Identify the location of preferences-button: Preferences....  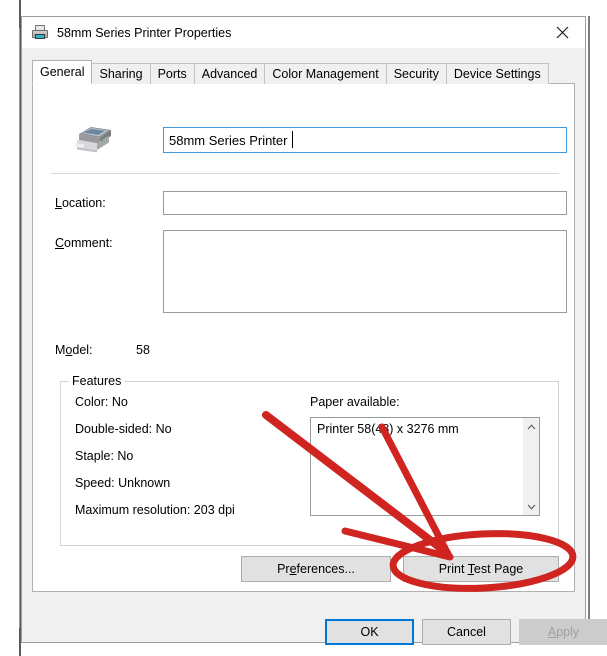
(316, 569).